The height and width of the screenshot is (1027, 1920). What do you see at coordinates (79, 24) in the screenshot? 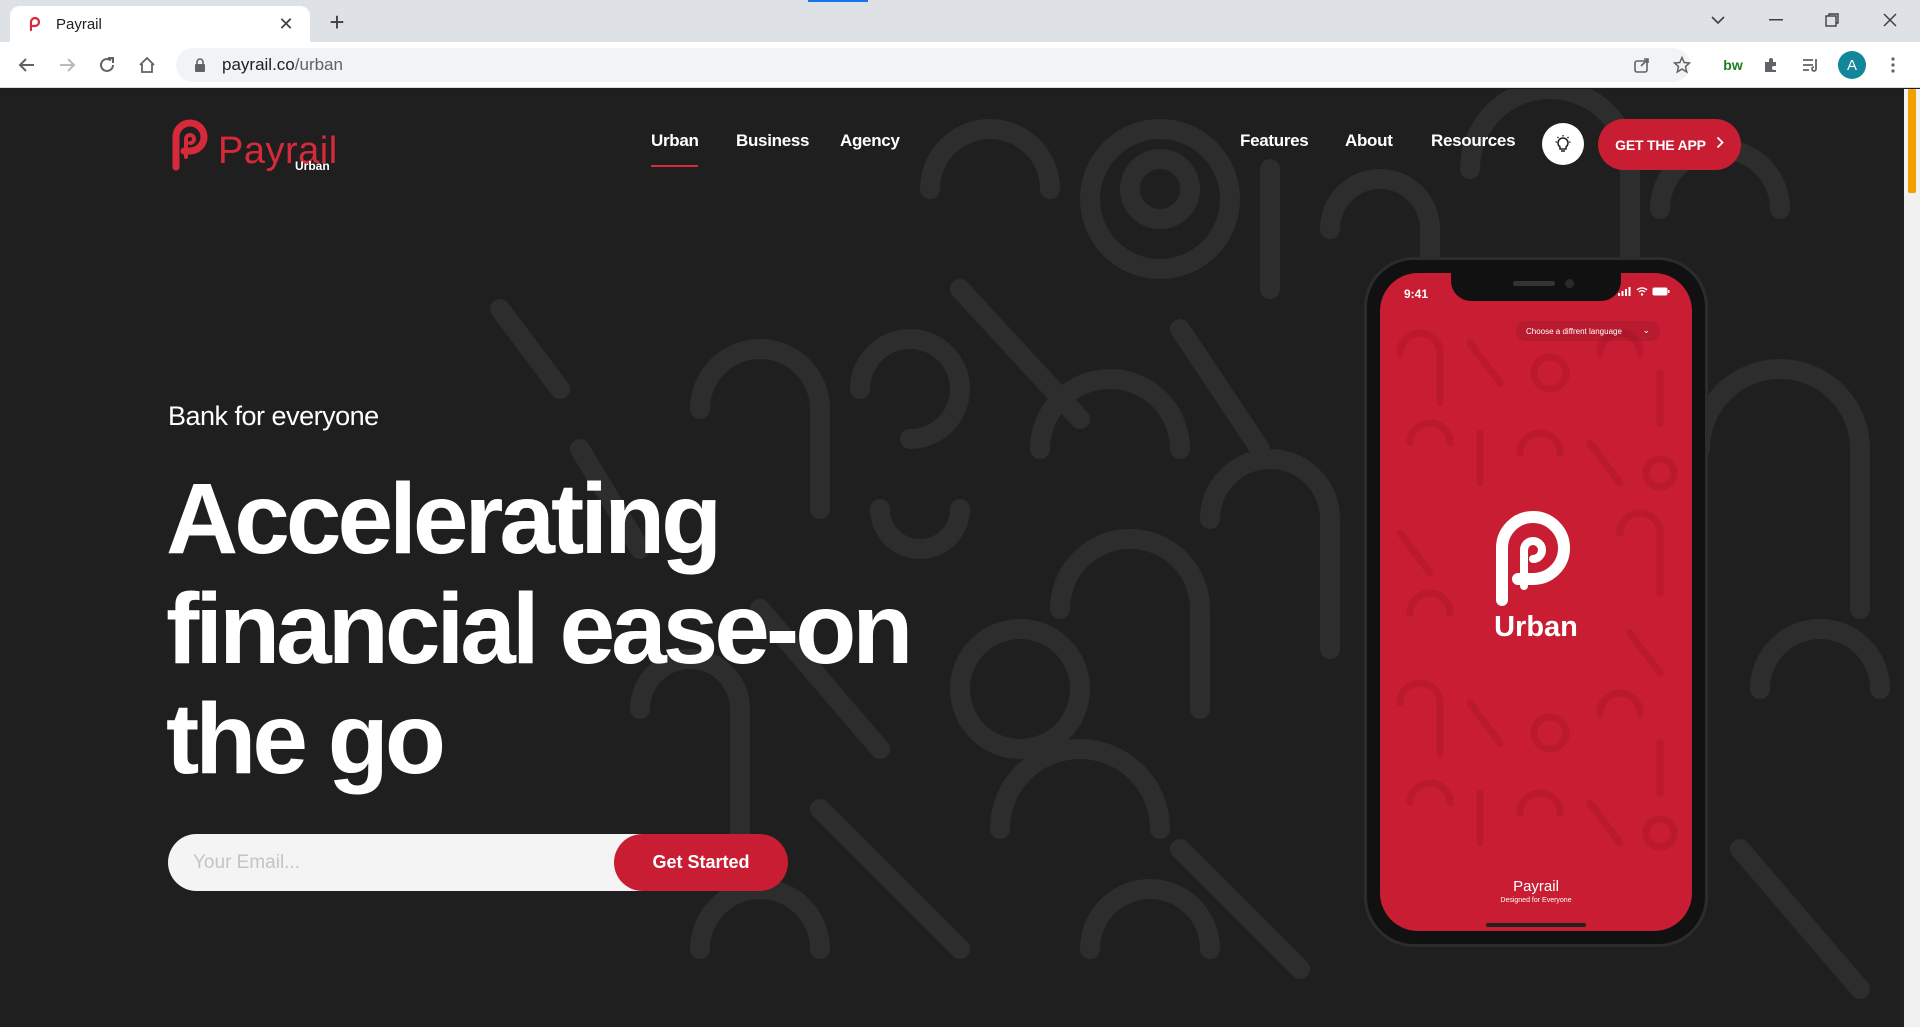
I see `tab-title: Payrail` at bounding box center [79, 24].